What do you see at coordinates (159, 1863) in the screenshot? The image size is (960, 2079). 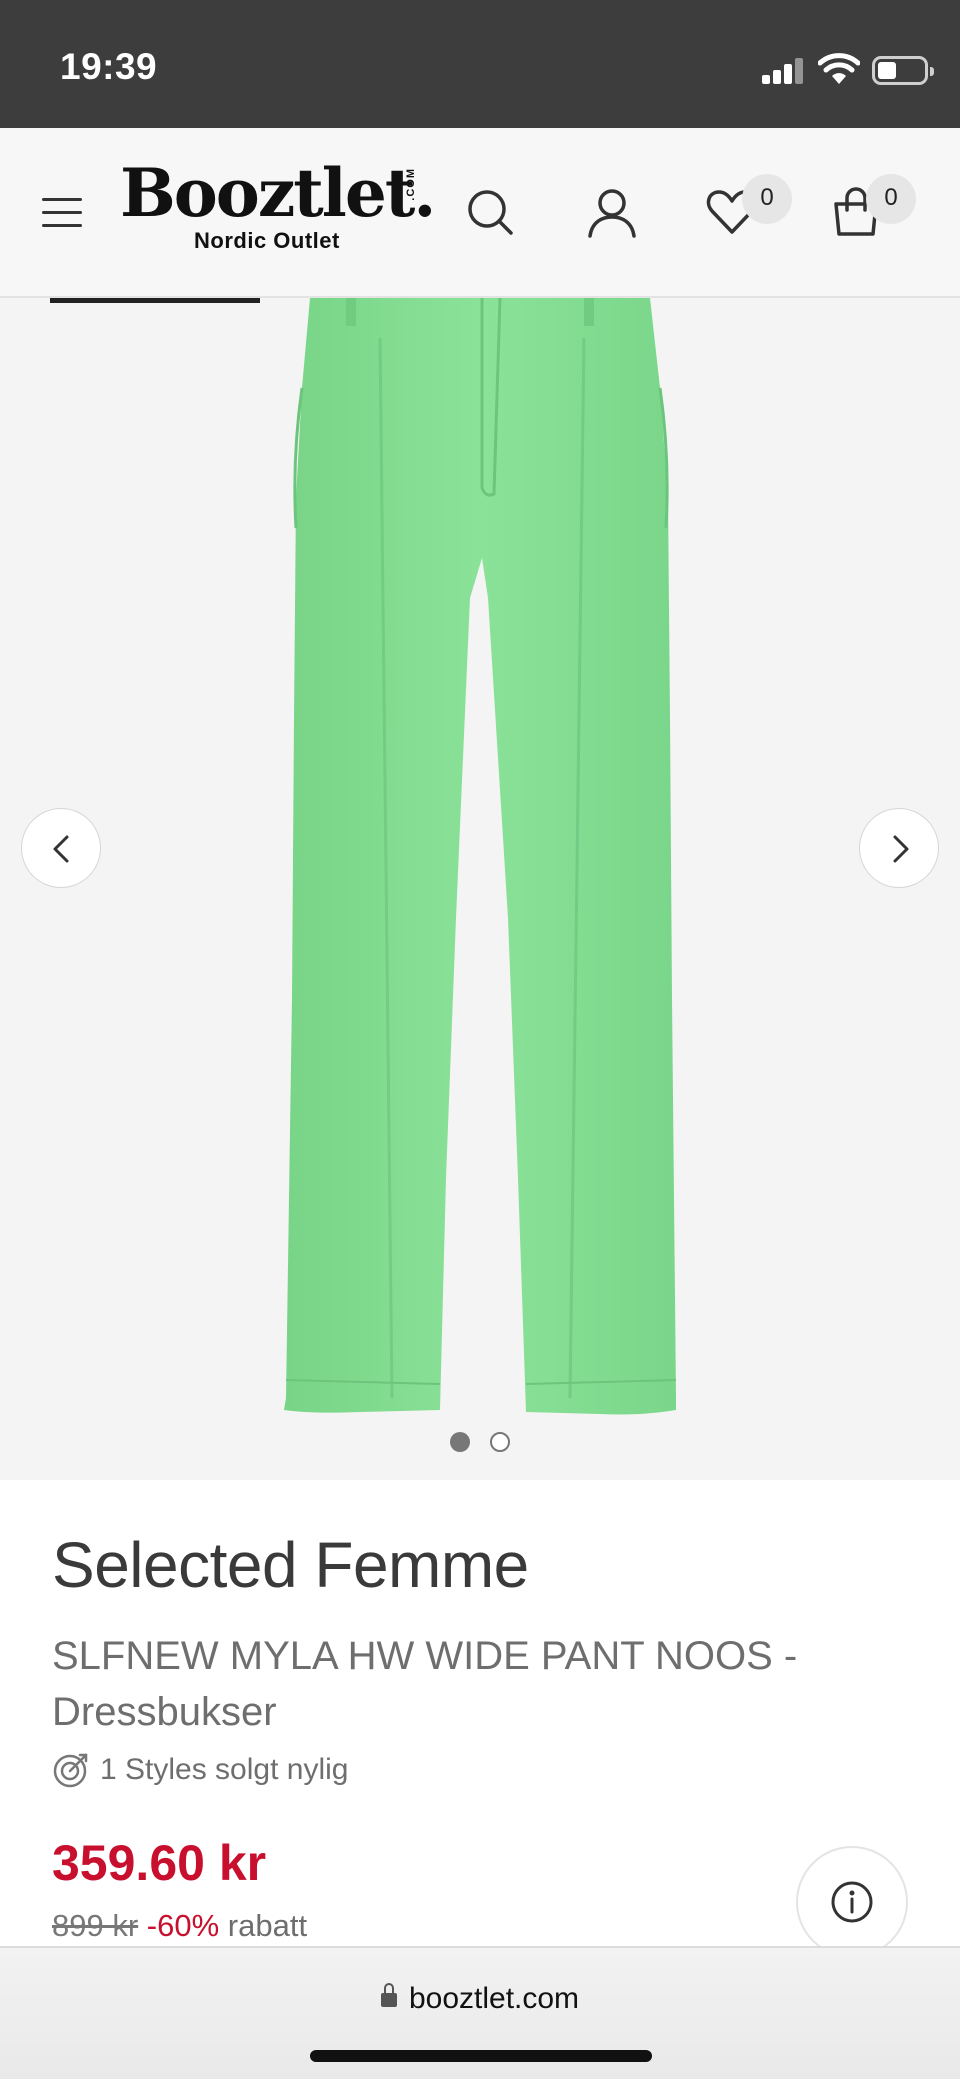 I see `product-price: 359.60 kr` at bounding box center [159, 1863].